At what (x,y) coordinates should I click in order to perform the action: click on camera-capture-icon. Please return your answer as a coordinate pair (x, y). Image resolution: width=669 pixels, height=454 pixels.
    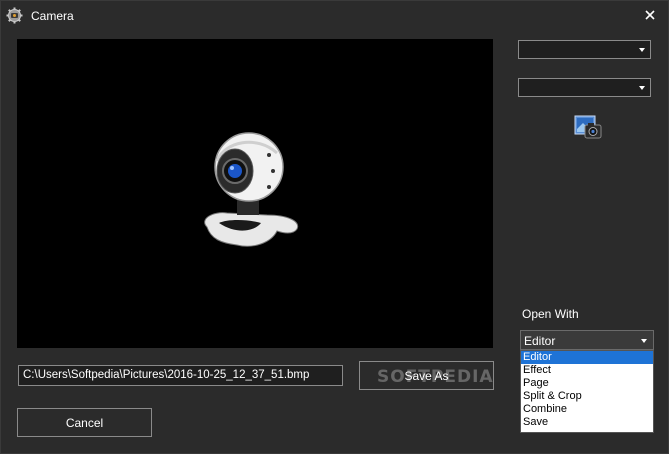
    Looking at the image, I should click on (588, 129).